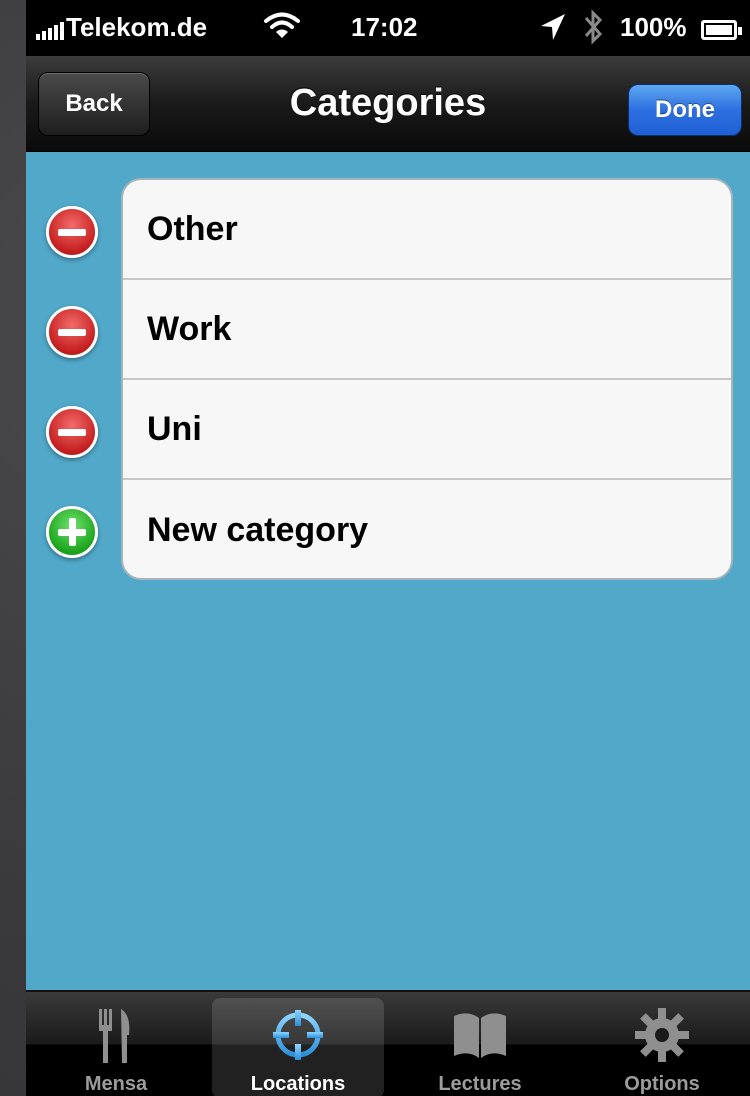  I want to click on location-arrow-icon, so click(553, 30).